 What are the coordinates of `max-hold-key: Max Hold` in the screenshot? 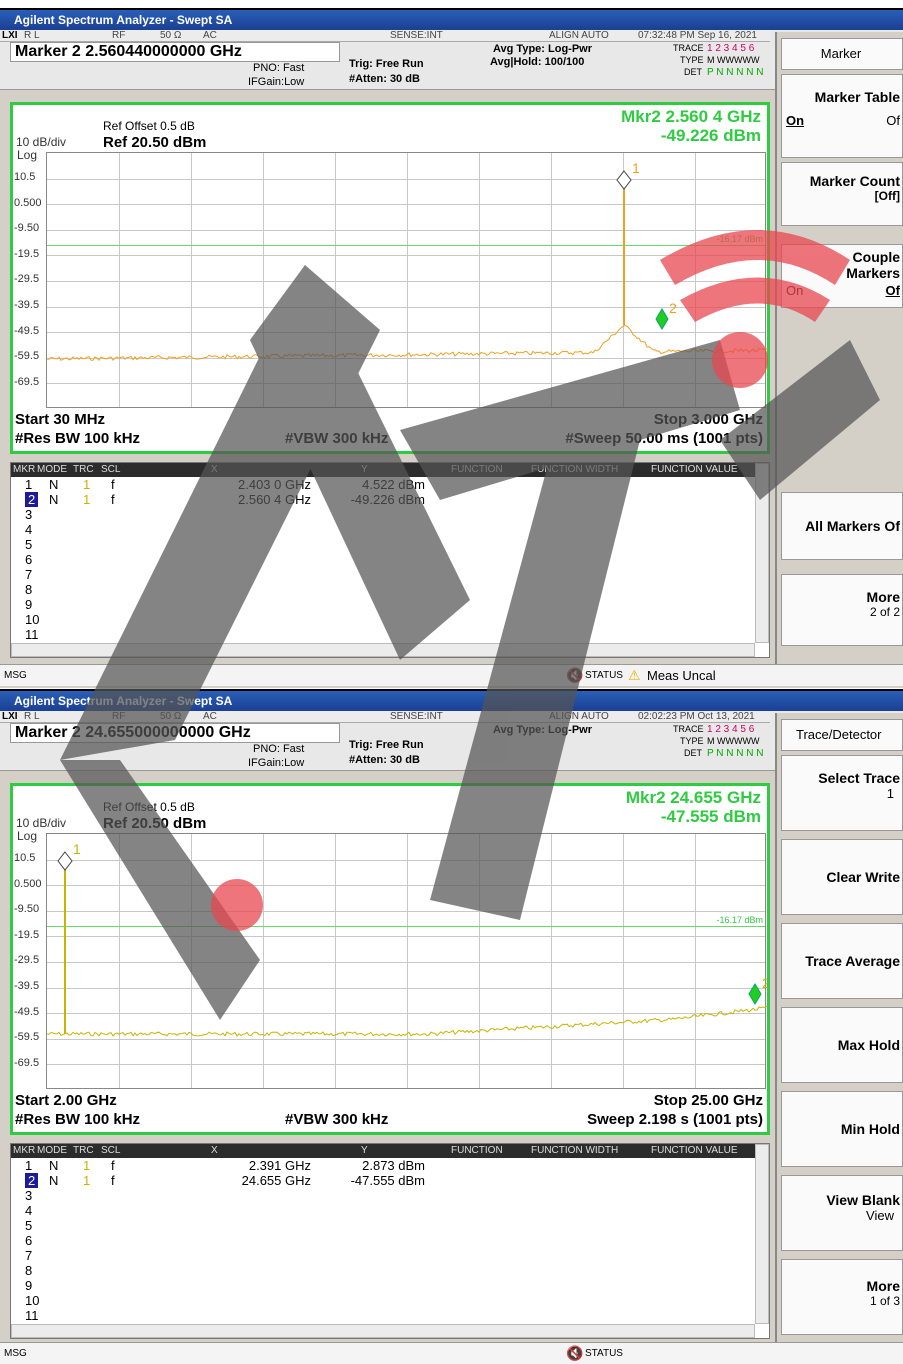 It's located at (842, 1045).